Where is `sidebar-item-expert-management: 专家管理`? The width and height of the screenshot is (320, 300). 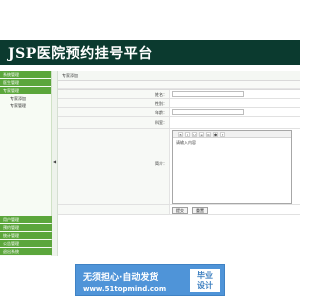 sidebar-item-expert-management: 专家管理 is located at coordinates (25, 90).